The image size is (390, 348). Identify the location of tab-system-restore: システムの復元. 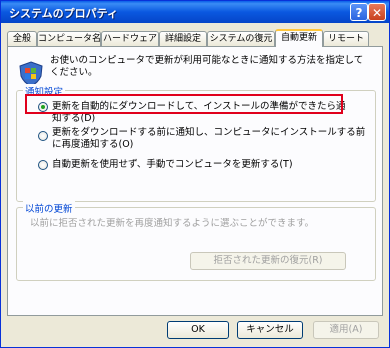
(241, 38).